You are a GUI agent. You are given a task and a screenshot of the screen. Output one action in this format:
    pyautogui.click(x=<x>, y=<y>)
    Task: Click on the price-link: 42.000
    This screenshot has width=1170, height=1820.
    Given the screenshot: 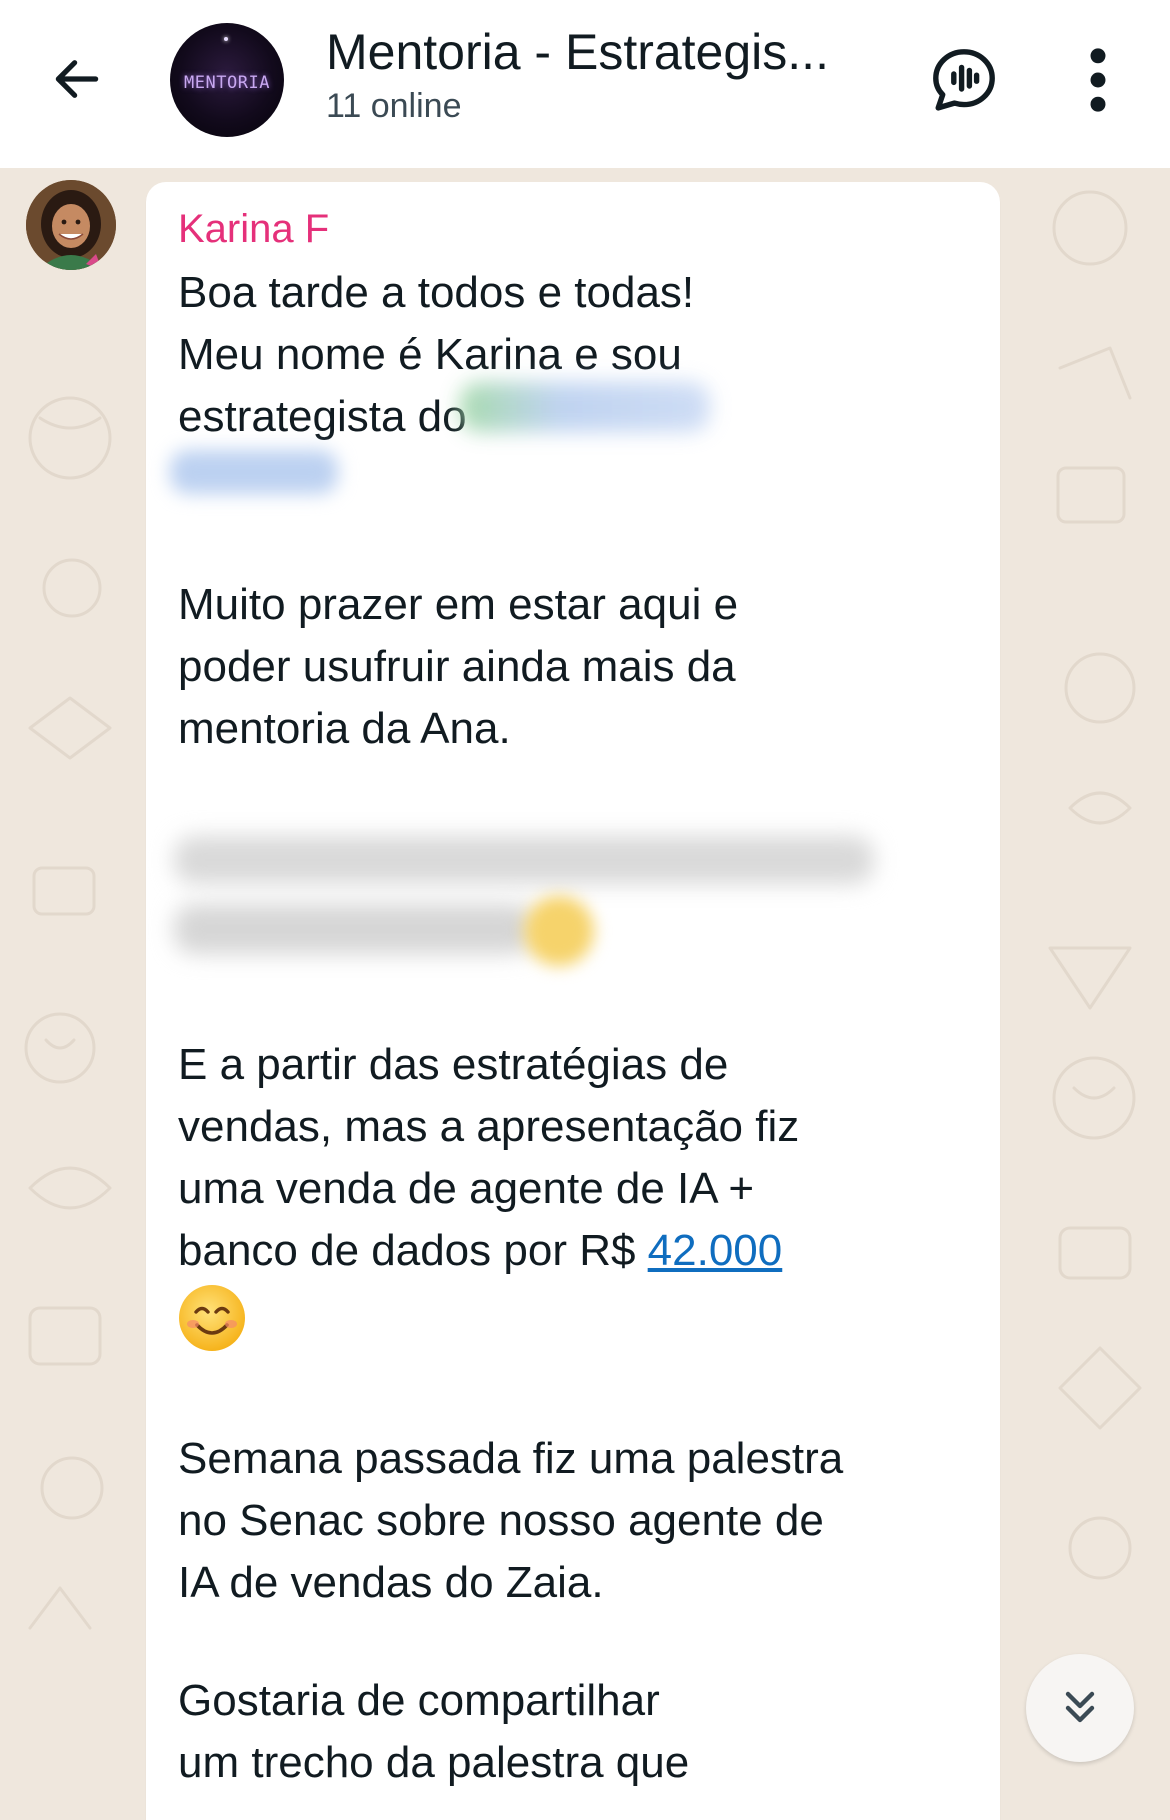 What is the action you would take?
    pyautogui.click(x=715, y=1250)
    